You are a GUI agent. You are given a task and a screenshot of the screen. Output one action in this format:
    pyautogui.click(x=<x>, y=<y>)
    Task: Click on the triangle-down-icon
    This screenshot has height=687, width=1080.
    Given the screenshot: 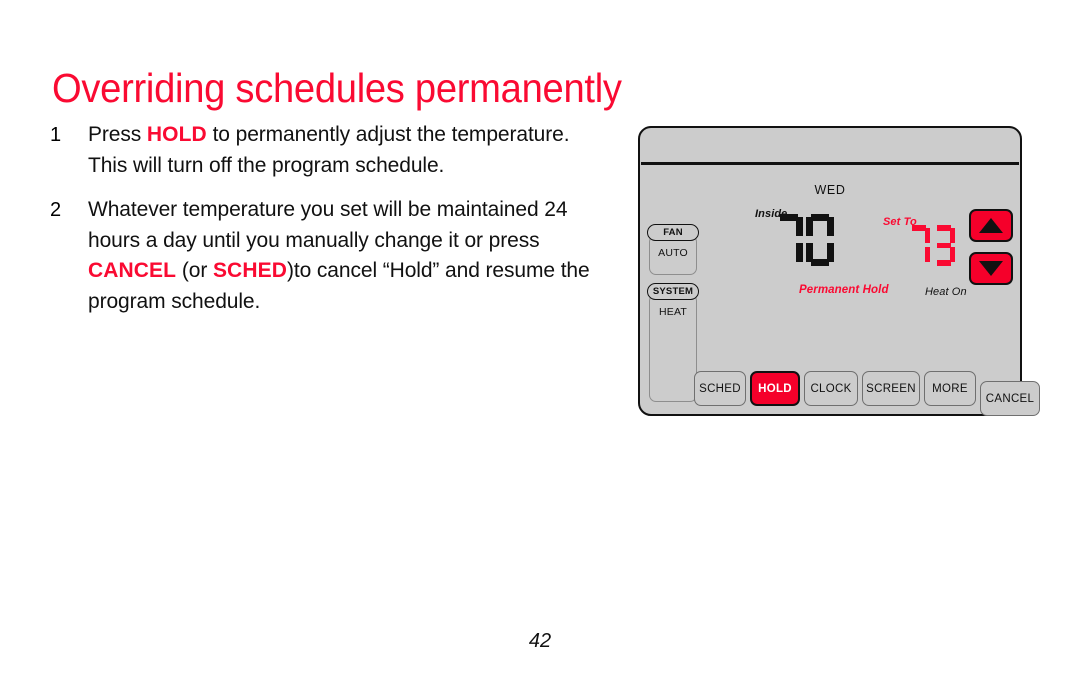 What is the action you would take?
    pyautogui.click(x=991, y=268)
    